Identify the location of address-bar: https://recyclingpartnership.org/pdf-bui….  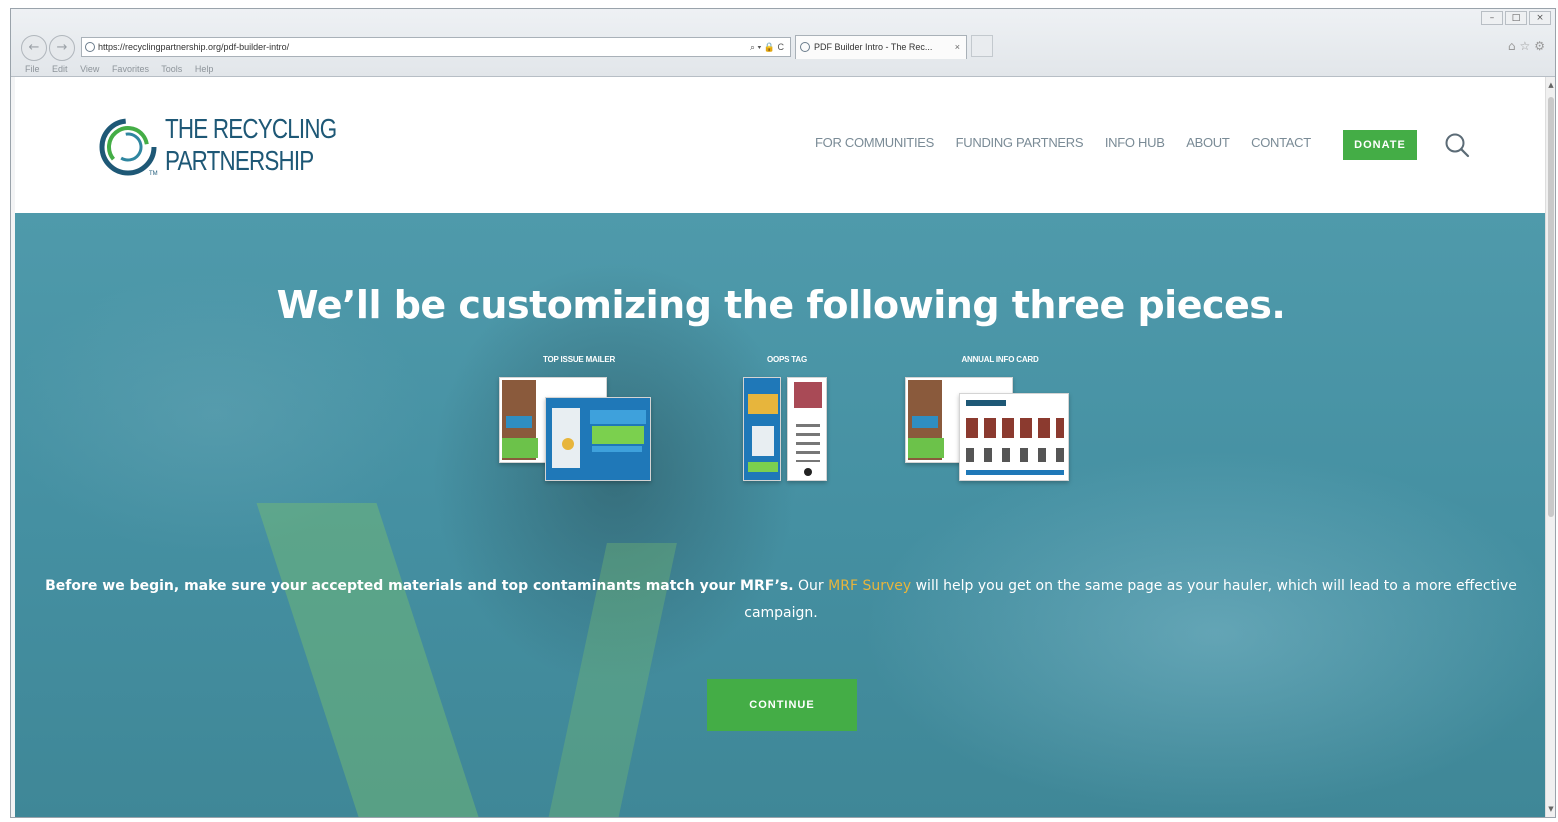
(436, 47).